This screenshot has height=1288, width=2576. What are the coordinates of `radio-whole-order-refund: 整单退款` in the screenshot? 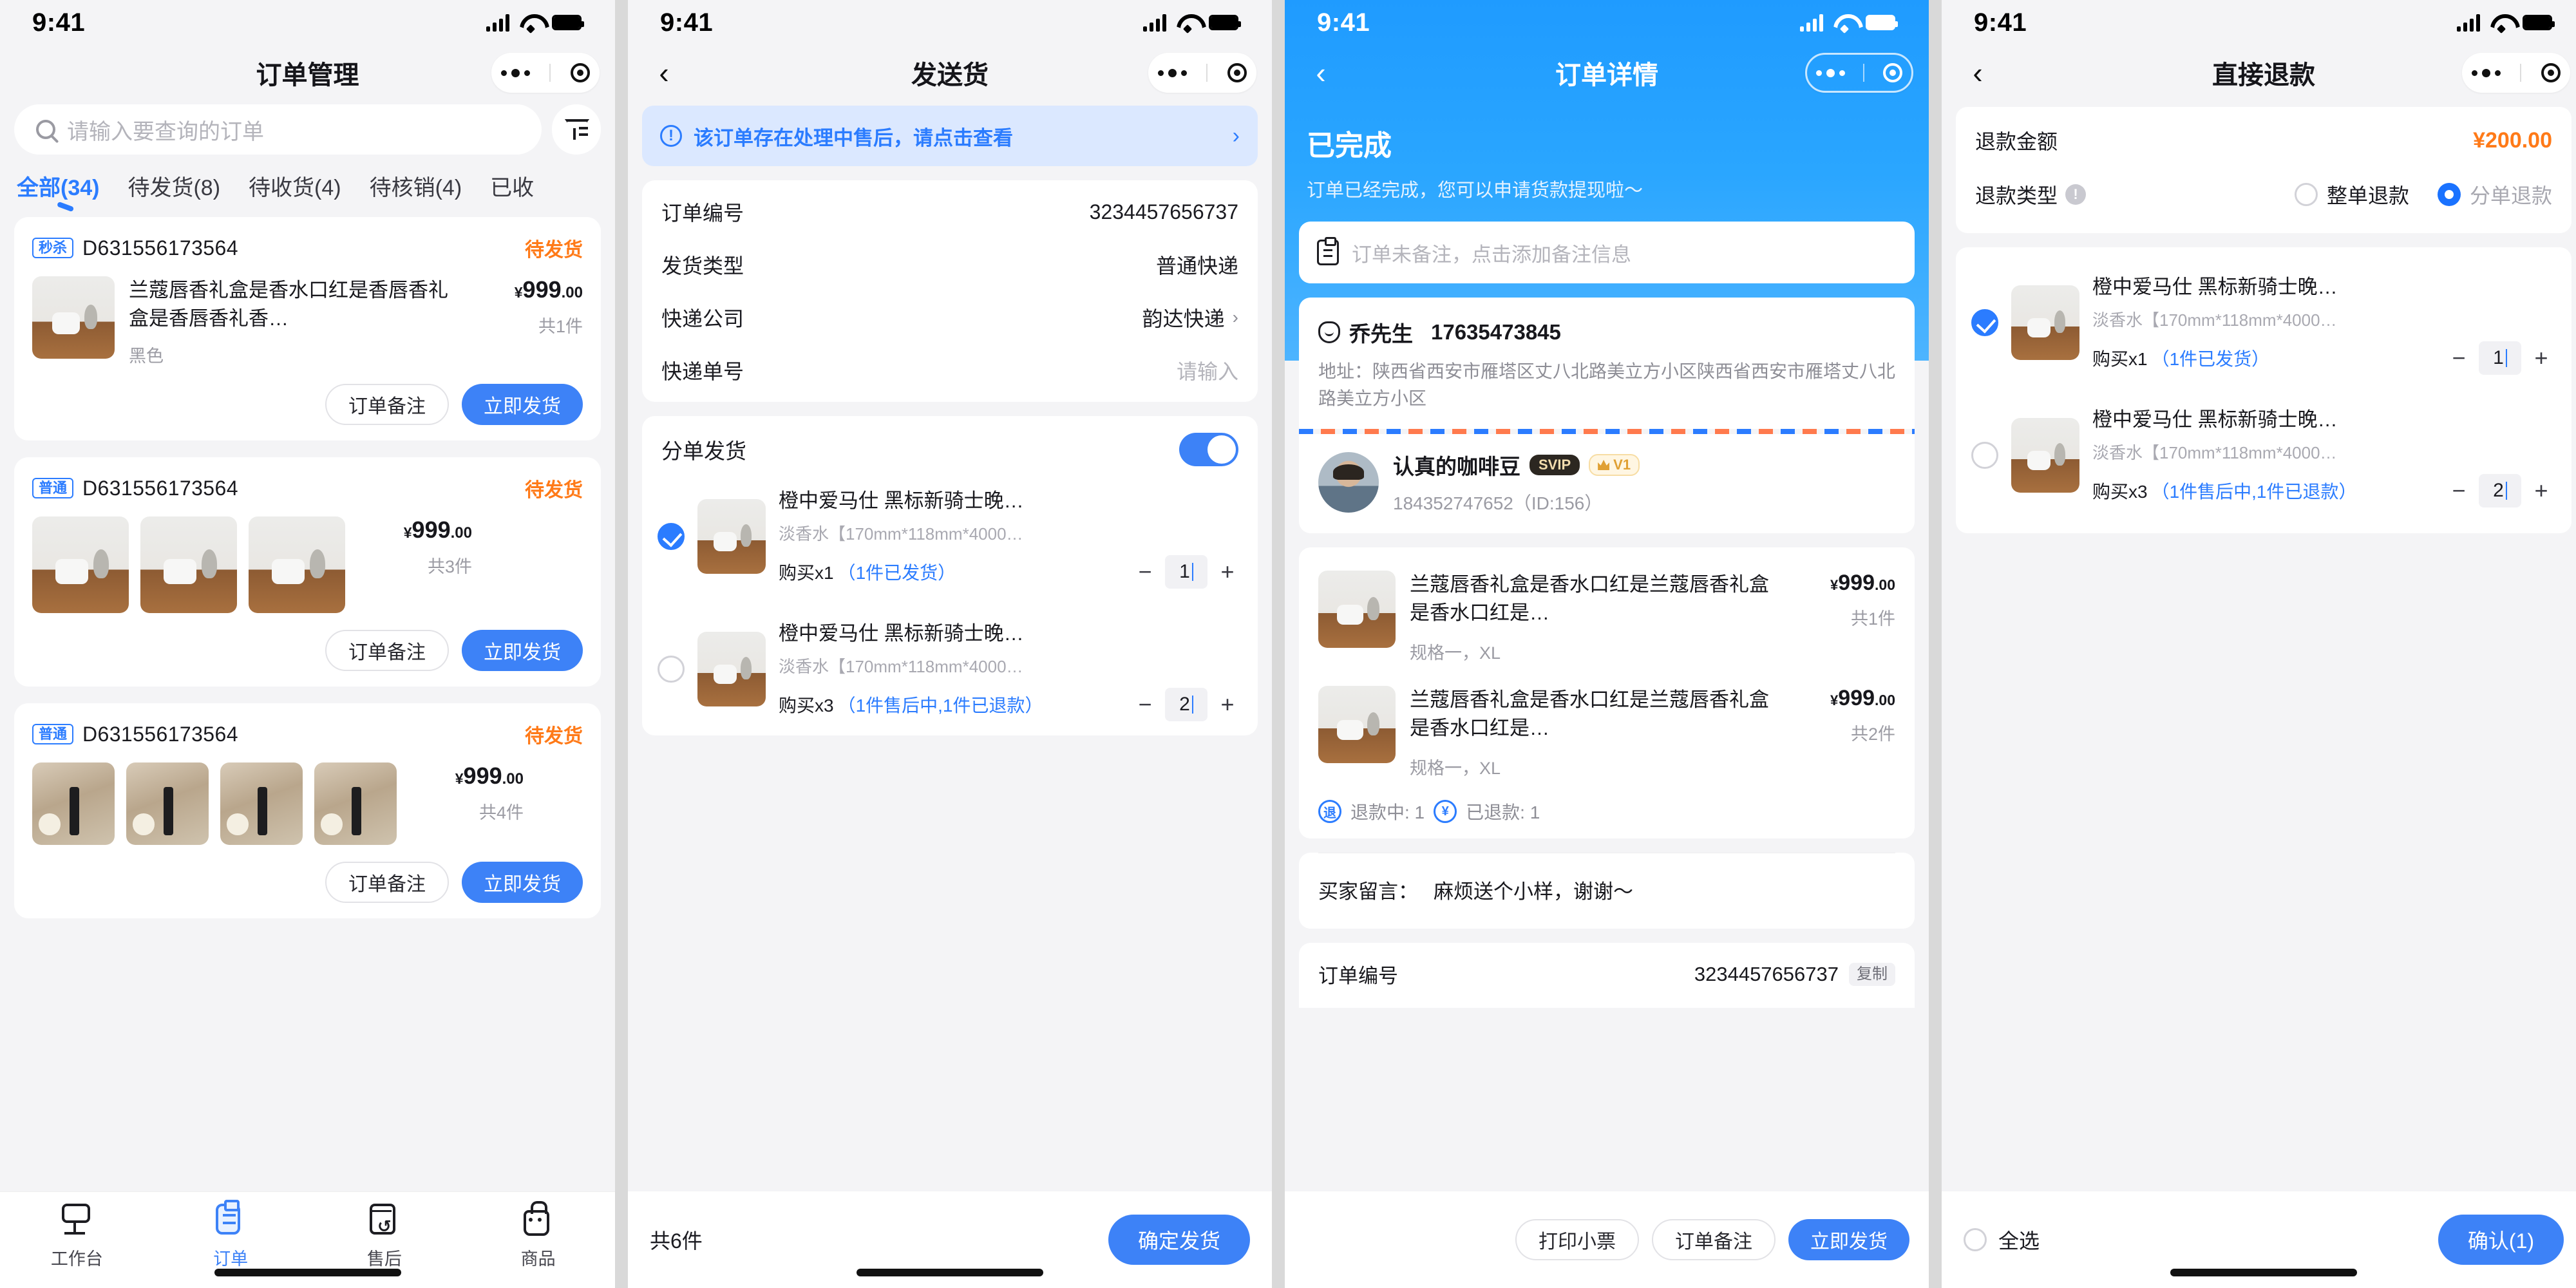 It's located at (2351, 194).